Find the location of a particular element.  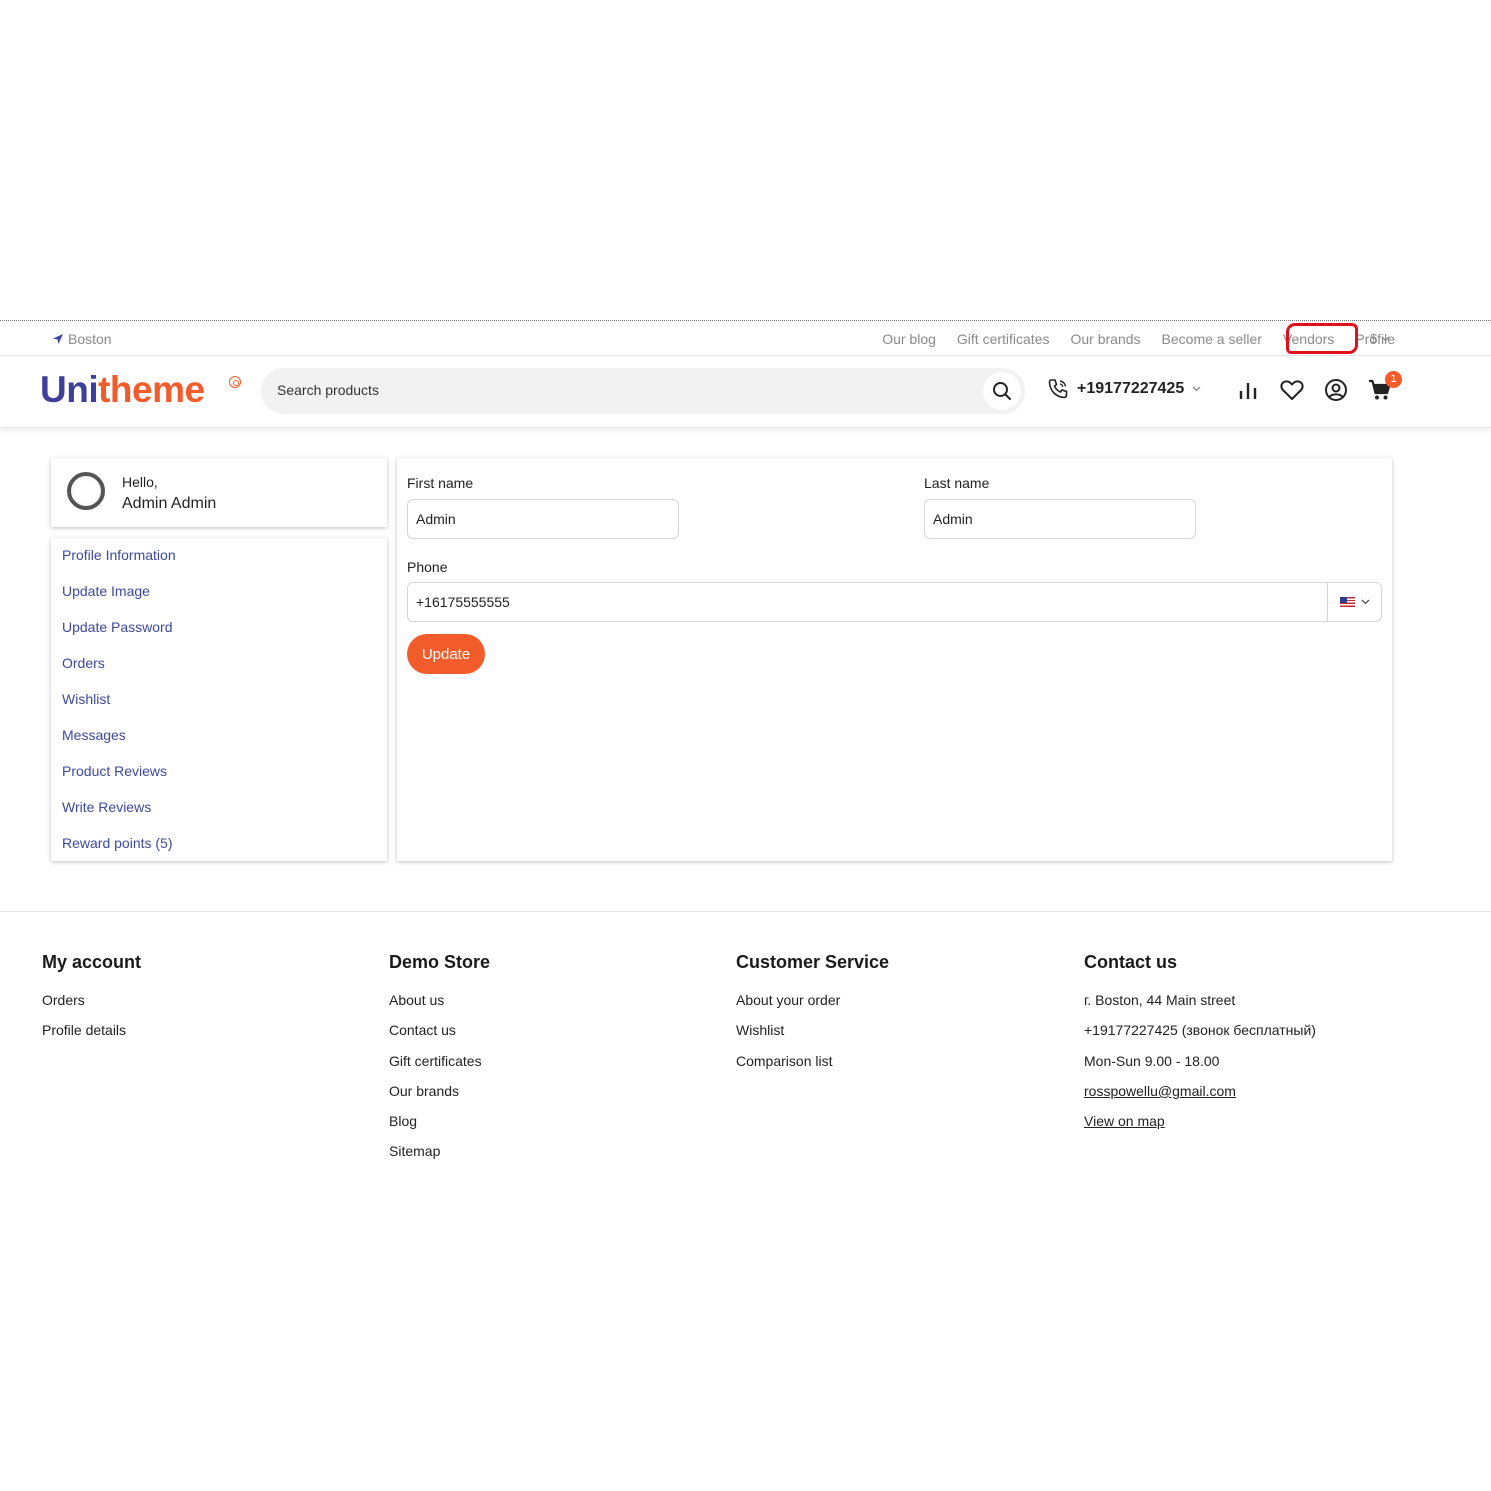

menu-item-update-image: Update Image is located at coordinates (219, 600).